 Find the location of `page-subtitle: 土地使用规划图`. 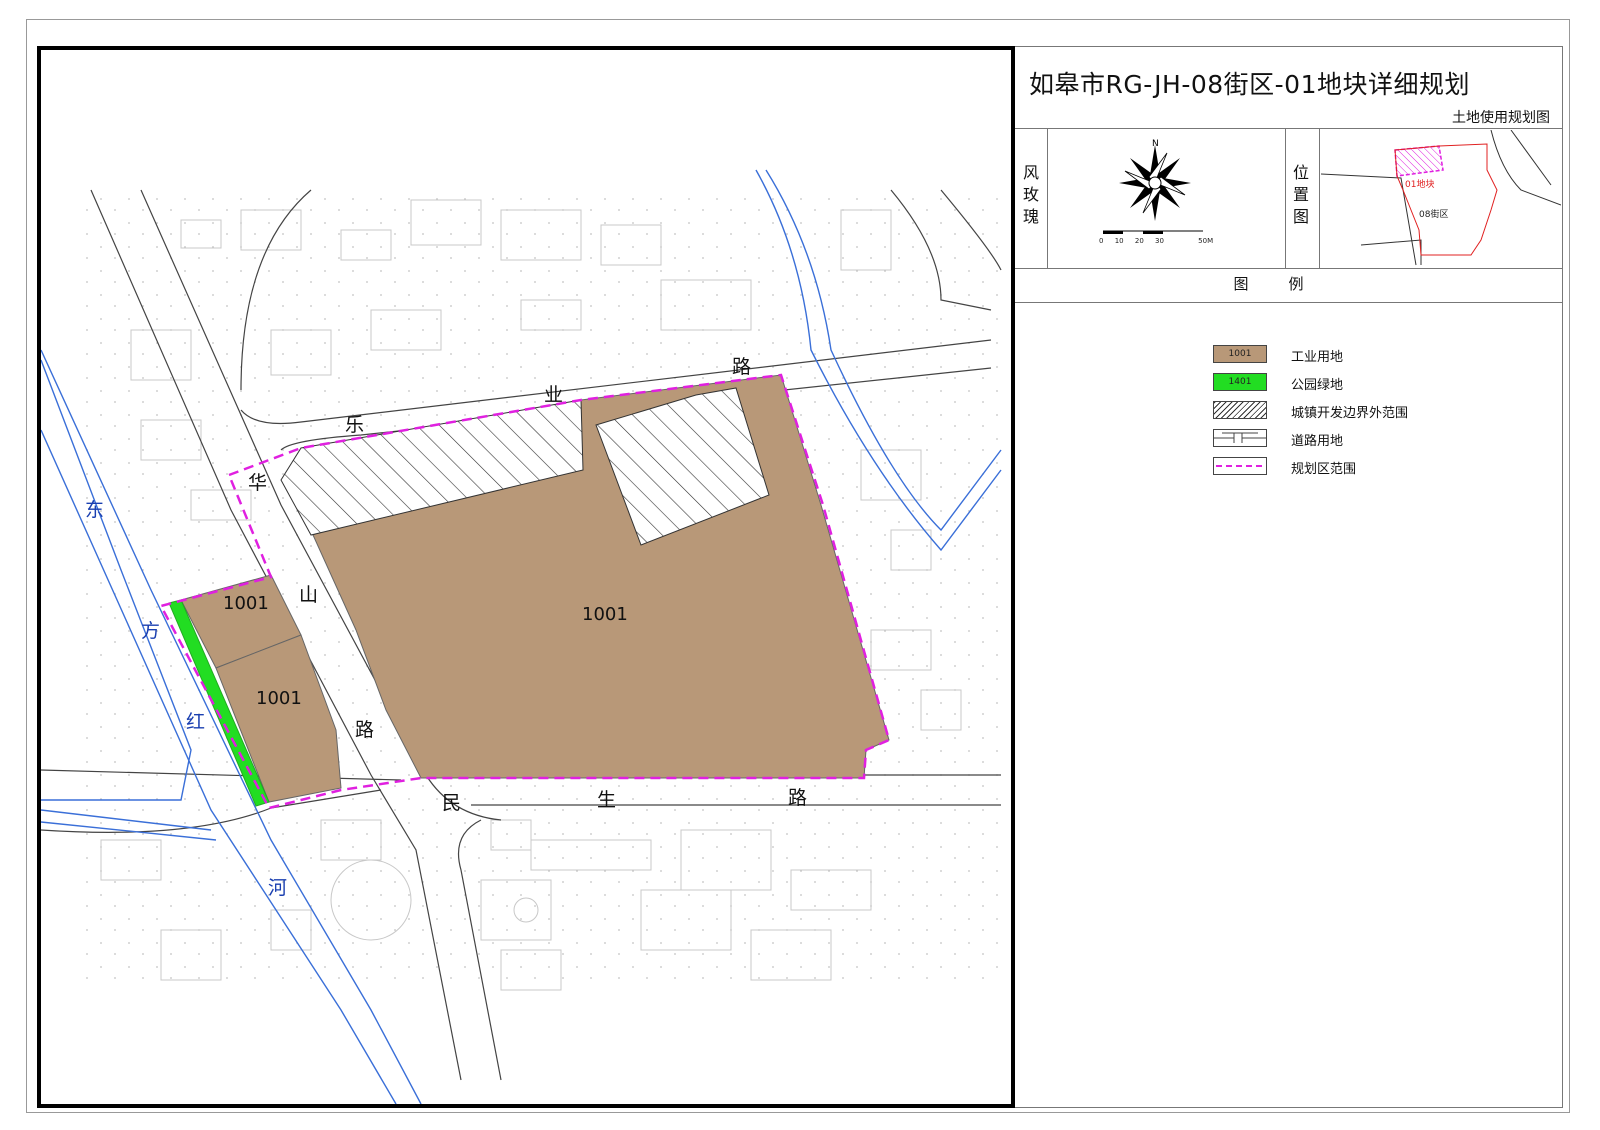

page-subtitle: 土地使用规划图 is located at coordinates (1501, 118).